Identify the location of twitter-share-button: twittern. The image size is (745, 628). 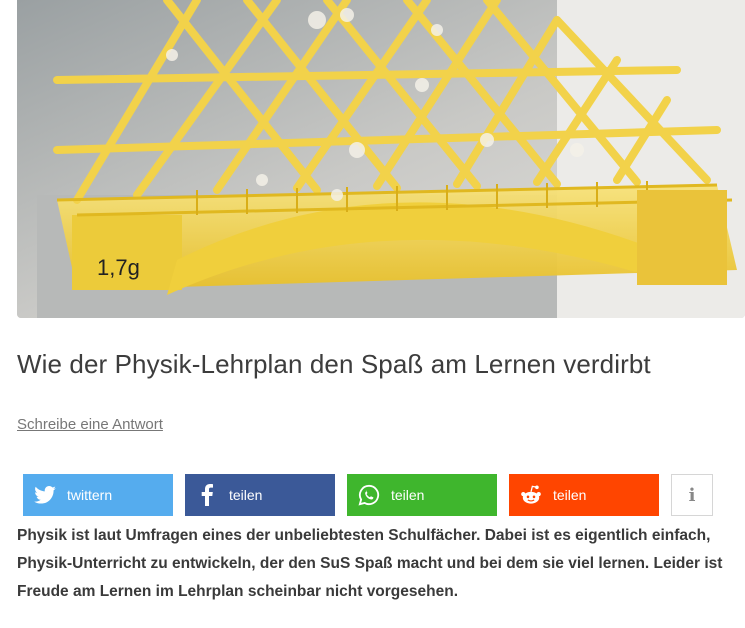
(98, 495).